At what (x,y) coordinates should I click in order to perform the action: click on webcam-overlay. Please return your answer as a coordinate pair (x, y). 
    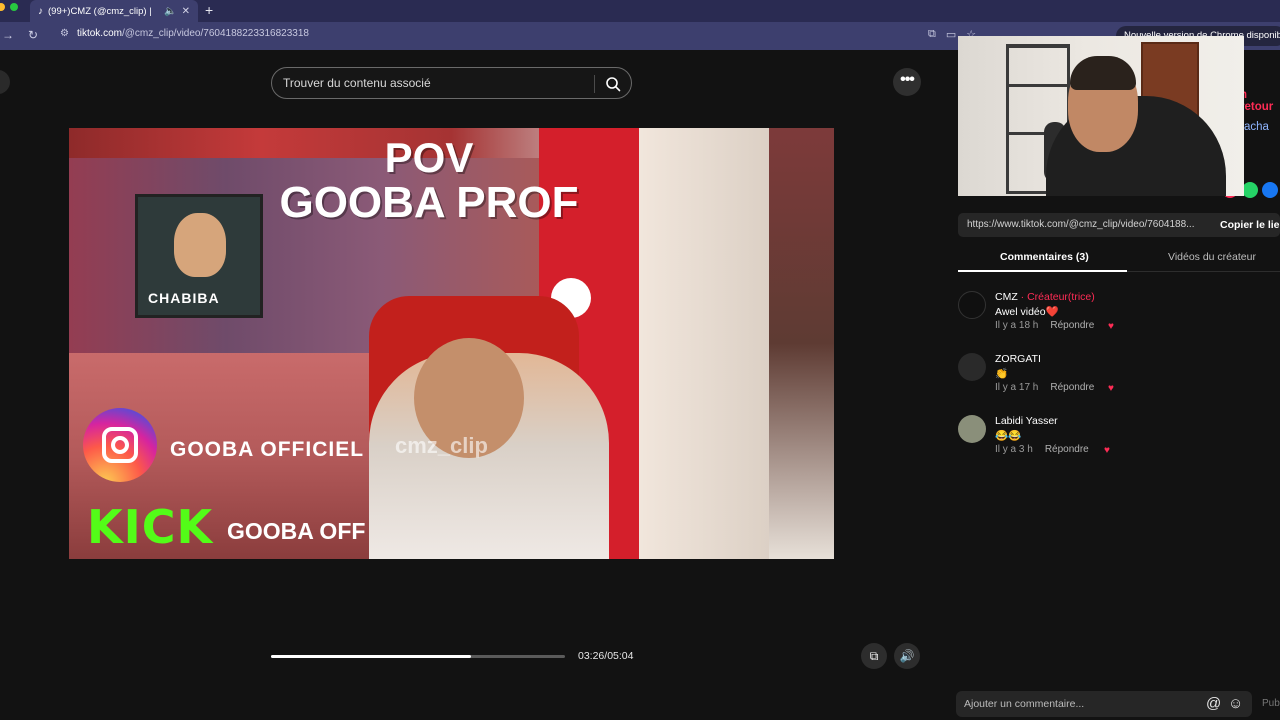
    Looking at the image, I should click on (1101, 116).